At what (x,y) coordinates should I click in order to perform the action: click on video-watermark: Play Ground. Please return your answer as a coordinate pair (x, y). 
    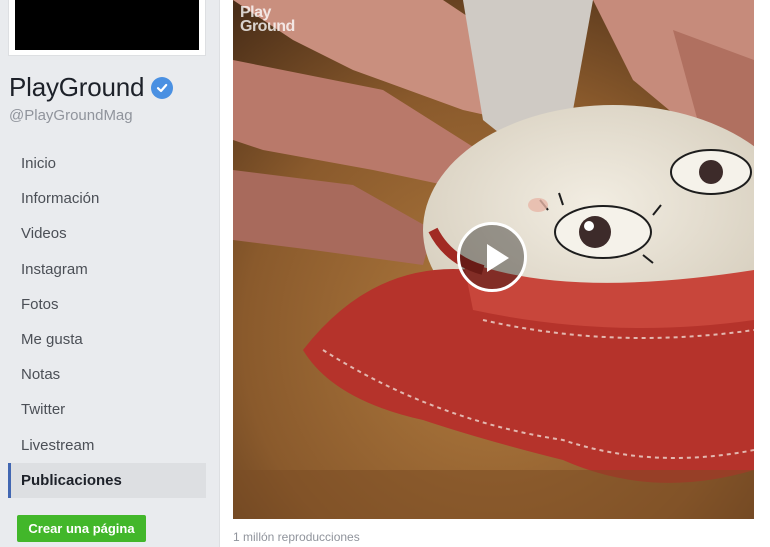
    Looking at the image, I should click on (267, 20).